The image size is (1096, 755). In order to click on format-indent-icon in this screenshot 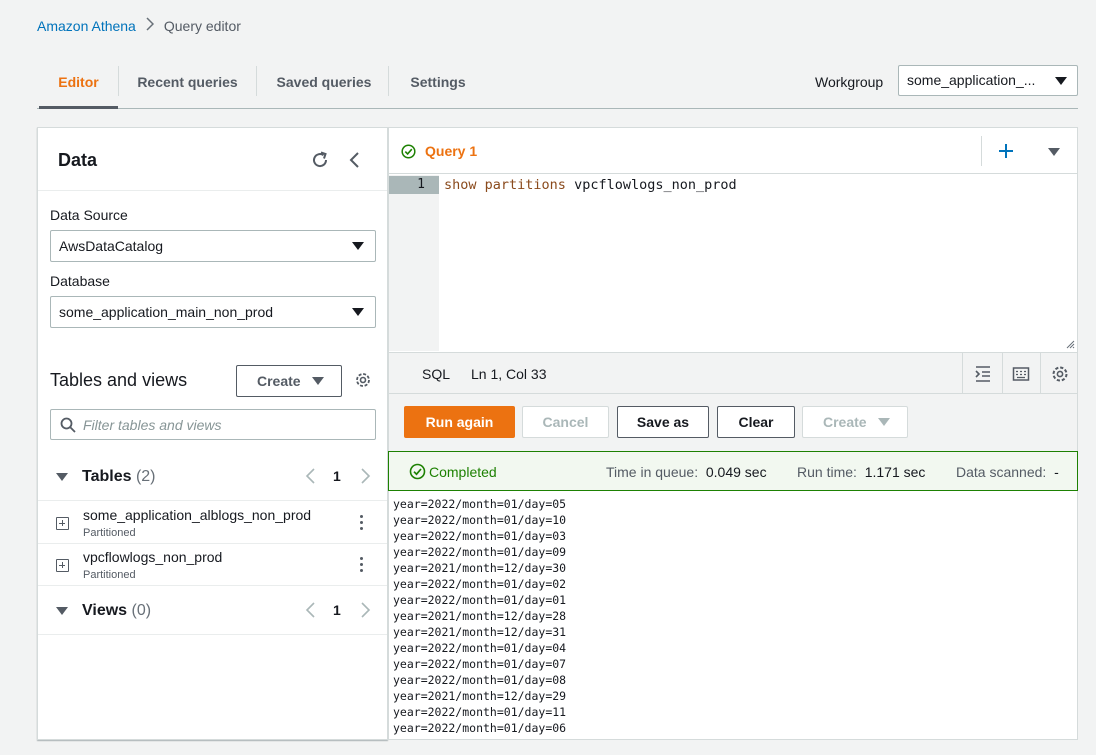, I will do `click(983, 374)`.